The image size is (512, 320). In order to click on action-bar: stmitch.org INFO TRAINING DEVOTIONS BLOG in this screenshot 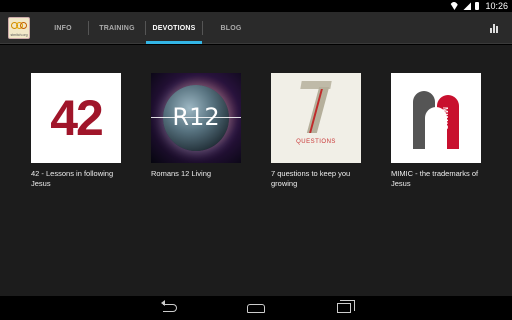, I will do `click(256, 28)`.